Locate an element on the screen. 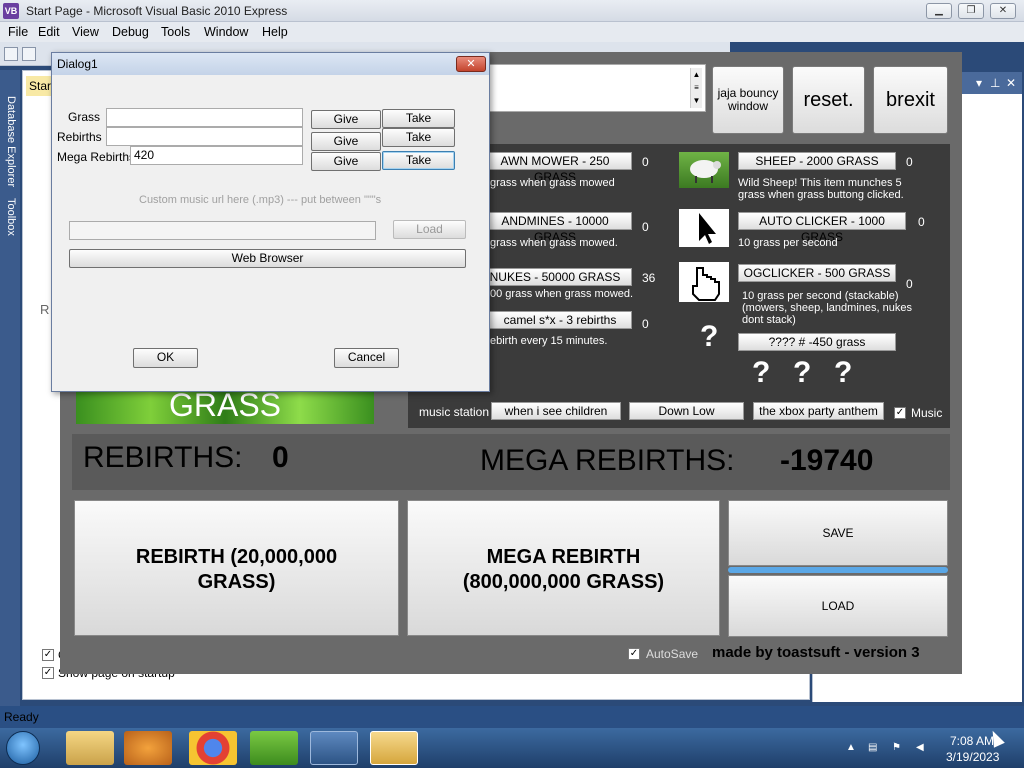  lawn-mower-count: 0 is located at coordinates (645, 162).